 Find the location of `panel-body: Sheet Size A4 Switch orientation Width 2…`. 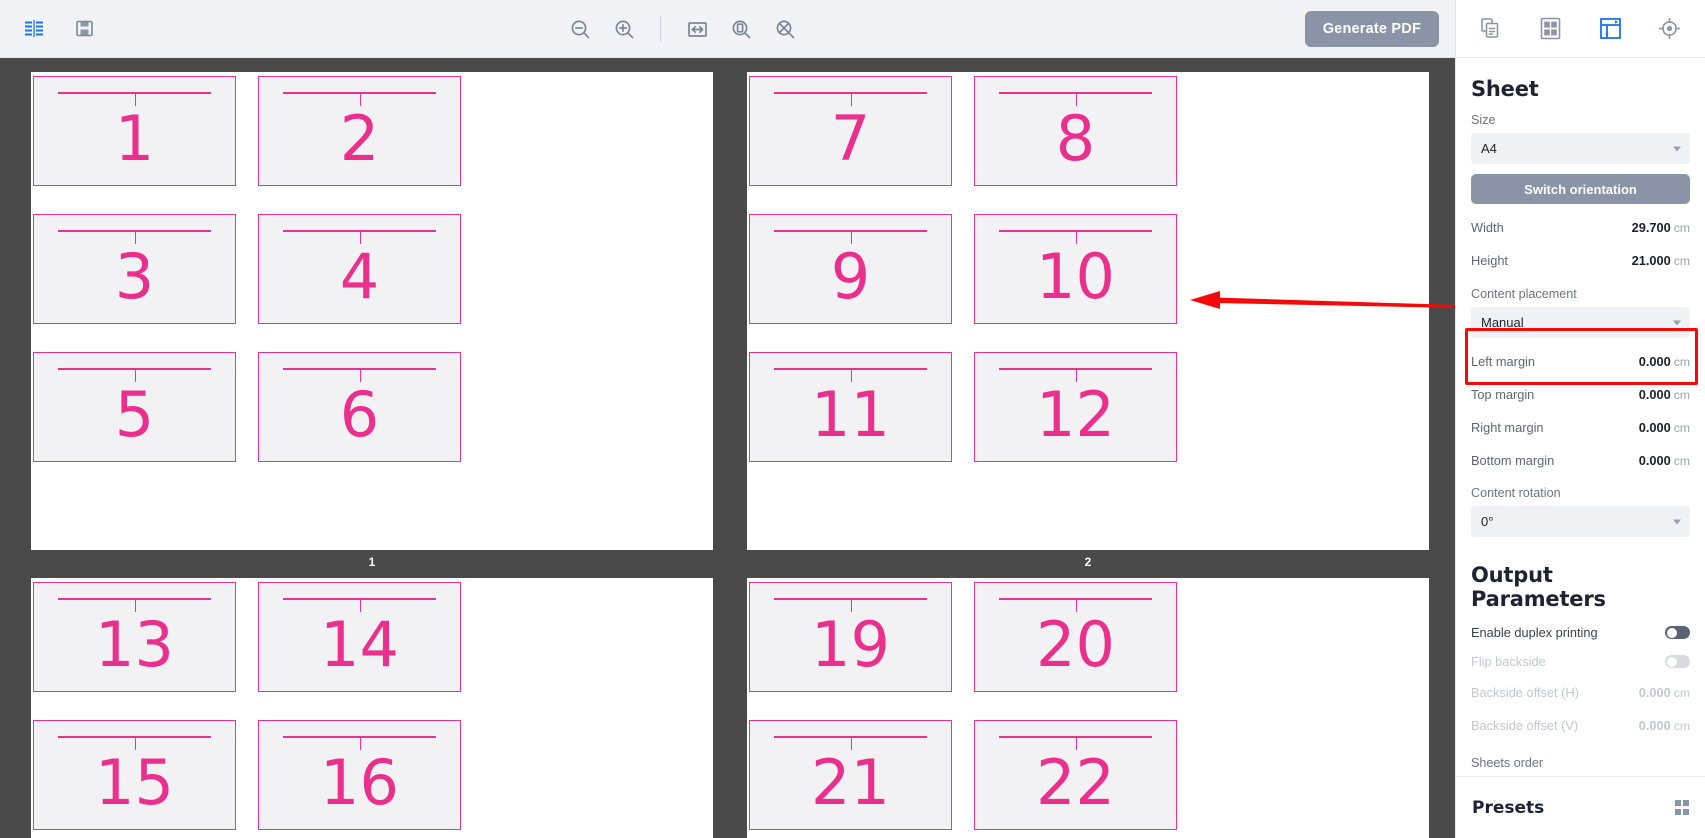

panel-body: Sheet Size A4 Switch orientation Width 2… is located at coordinates (1580, 417).